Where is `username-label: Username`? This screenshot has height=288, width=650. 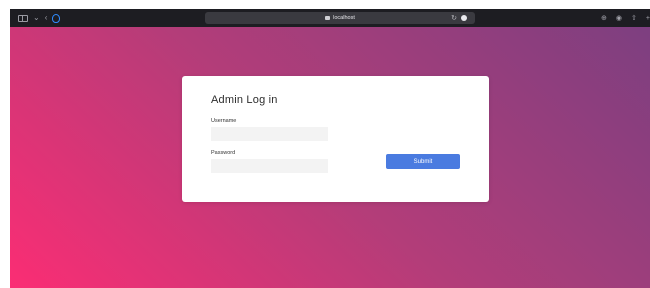 username-label: Username is located at coordinates (224, 121).